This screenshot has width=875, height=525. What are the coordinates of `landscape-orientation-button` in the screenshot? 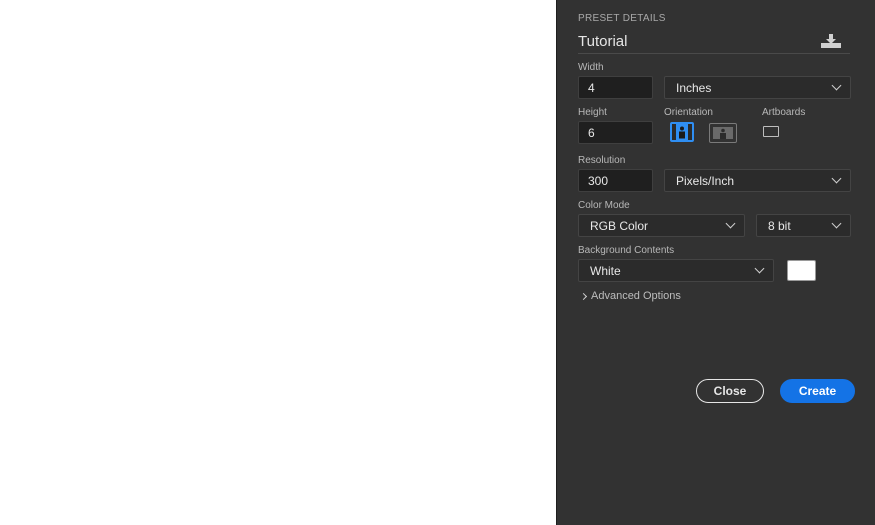 It's located at (723, 133).